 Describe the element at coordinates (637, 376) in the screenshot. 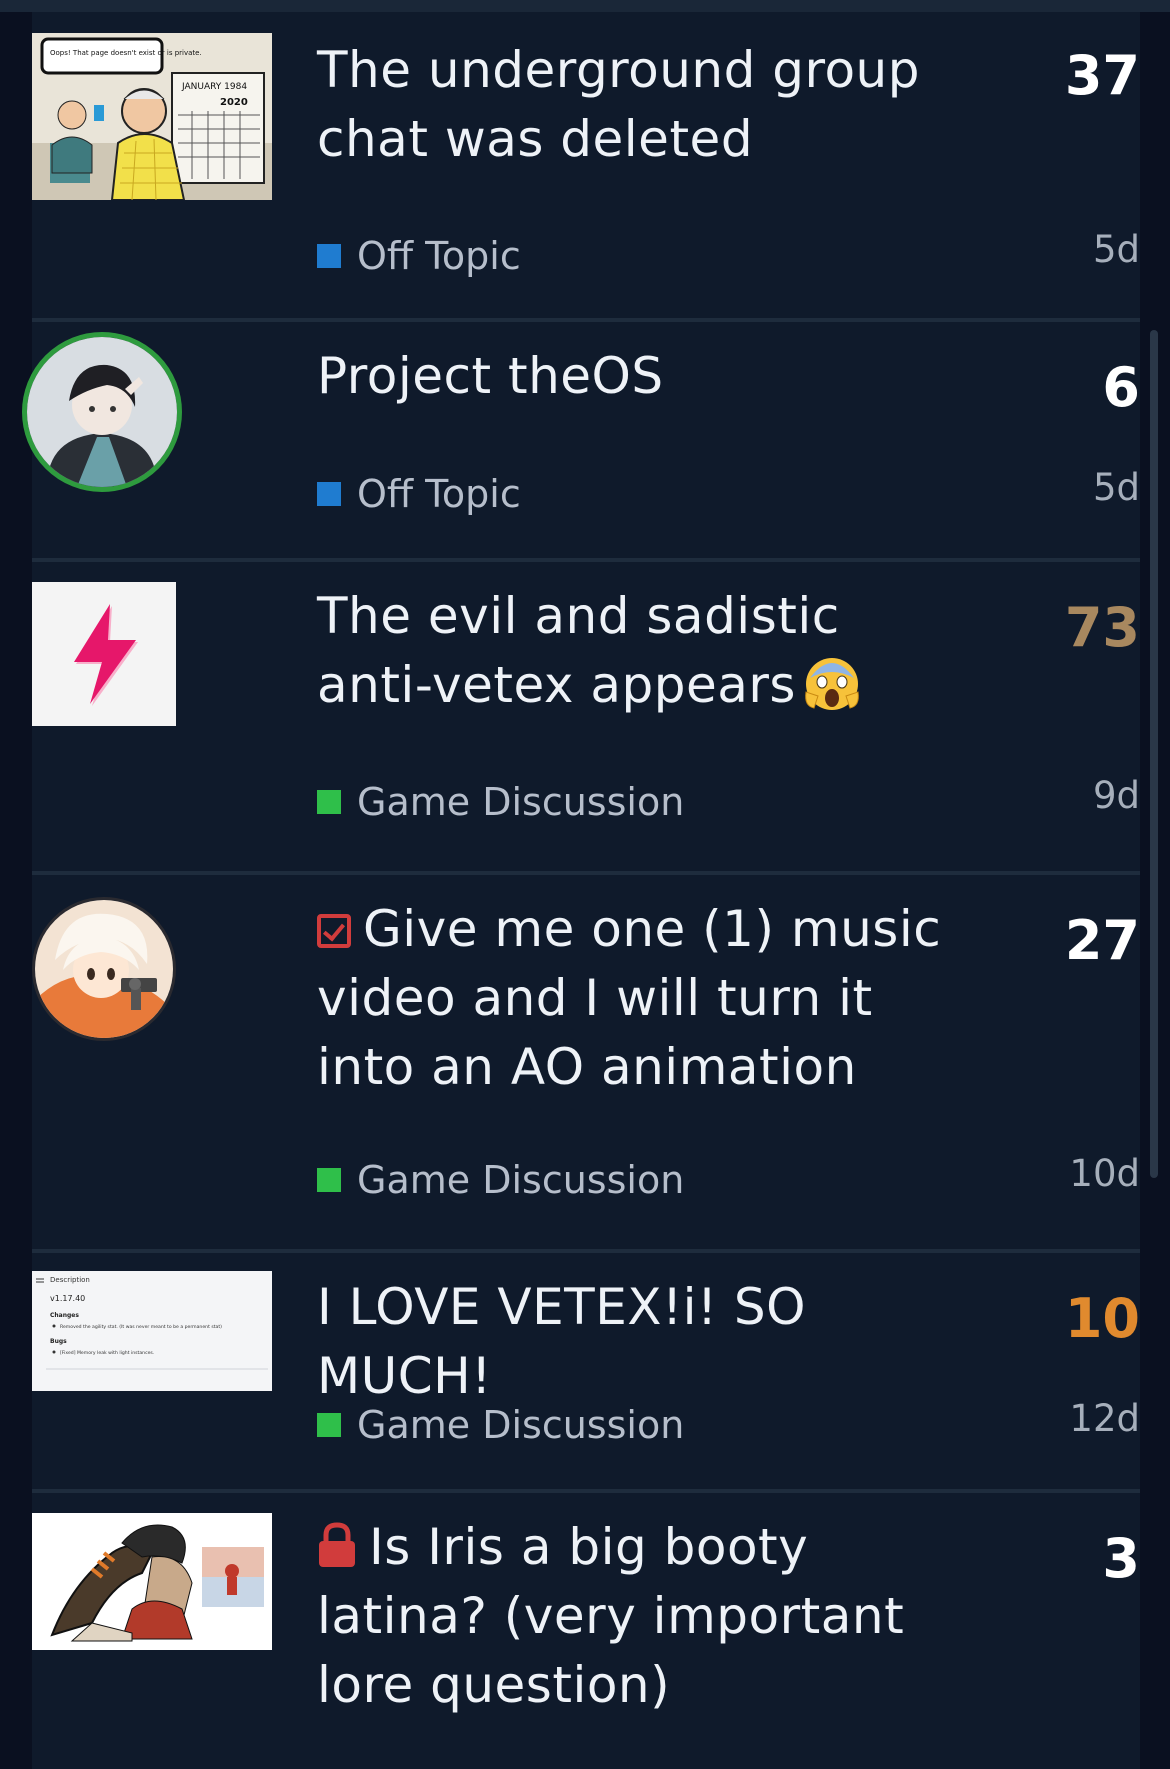

I see `topic-title: Project theOS` at that location.